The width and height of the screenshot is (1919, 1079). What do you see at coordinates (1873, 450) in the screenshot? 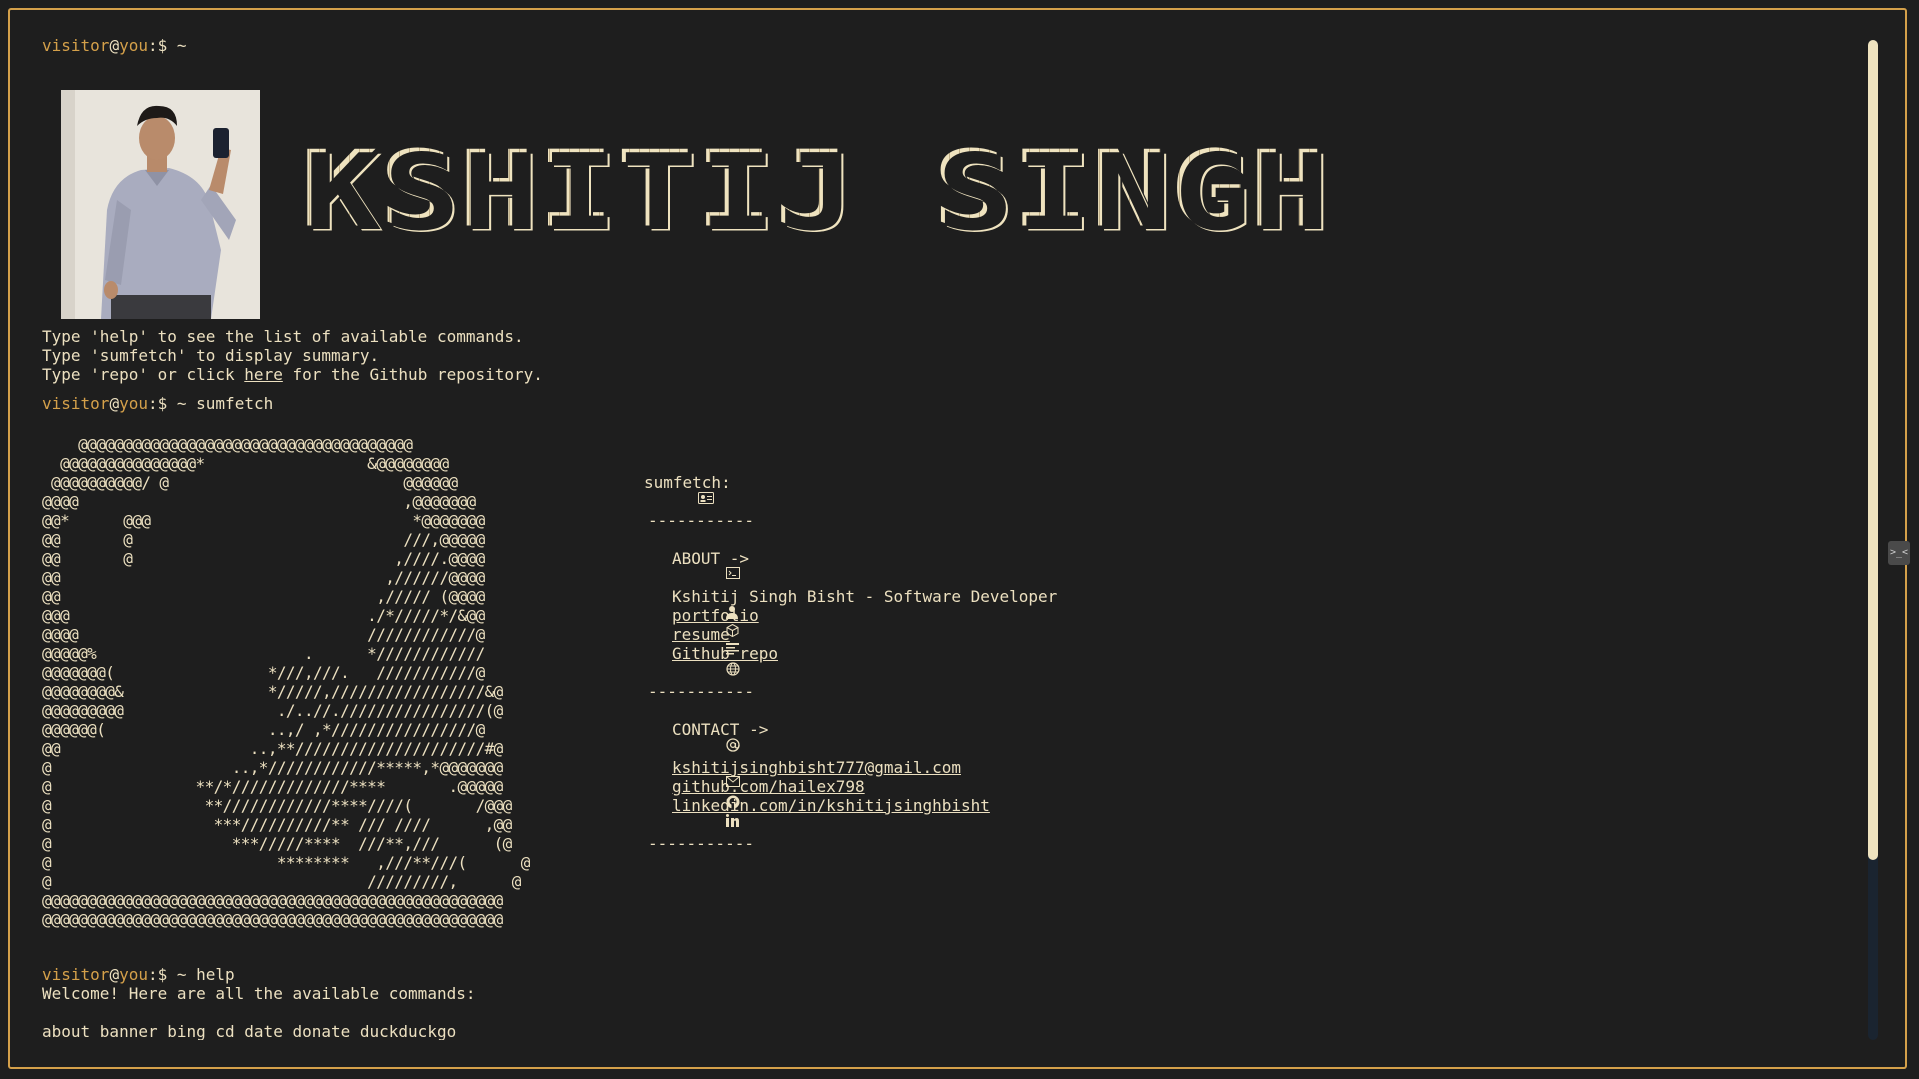
I see `scrollbar-thumb` at bounding box center [1873, 450].